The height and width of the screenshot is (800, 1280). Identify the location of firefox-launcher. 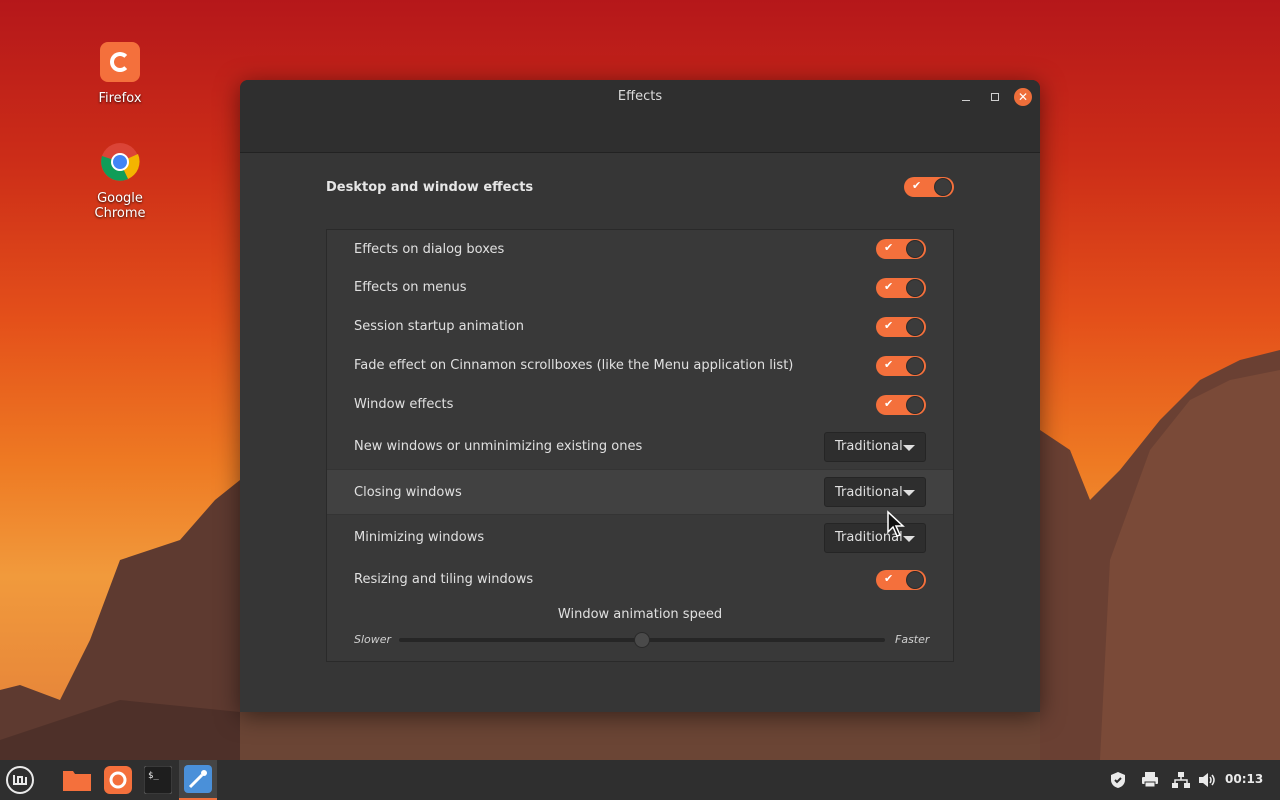
(118, 780).